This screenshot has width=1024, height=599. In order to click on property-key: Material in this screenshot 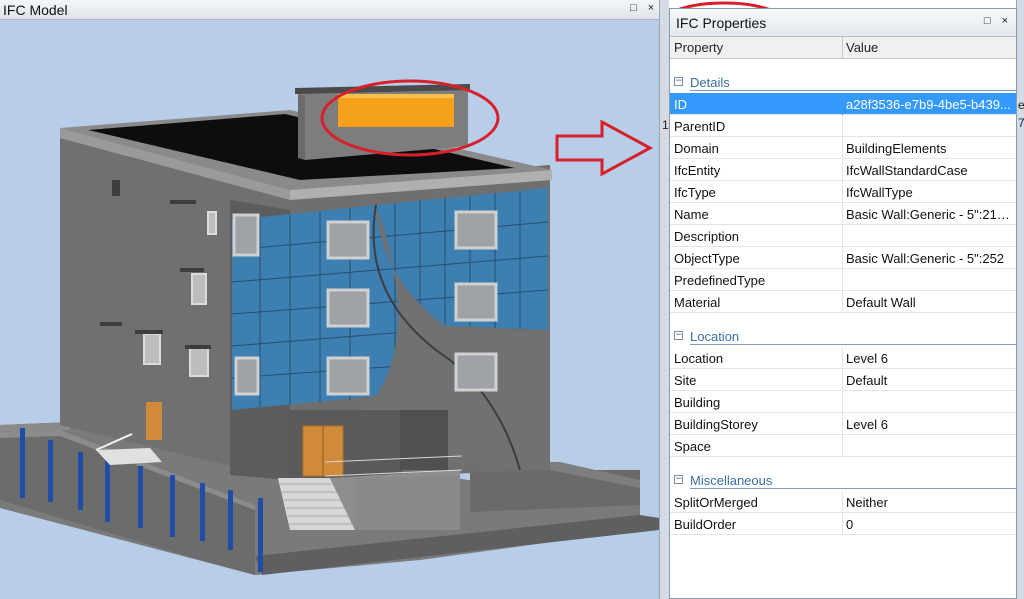, I will do `click(697, 302)`.